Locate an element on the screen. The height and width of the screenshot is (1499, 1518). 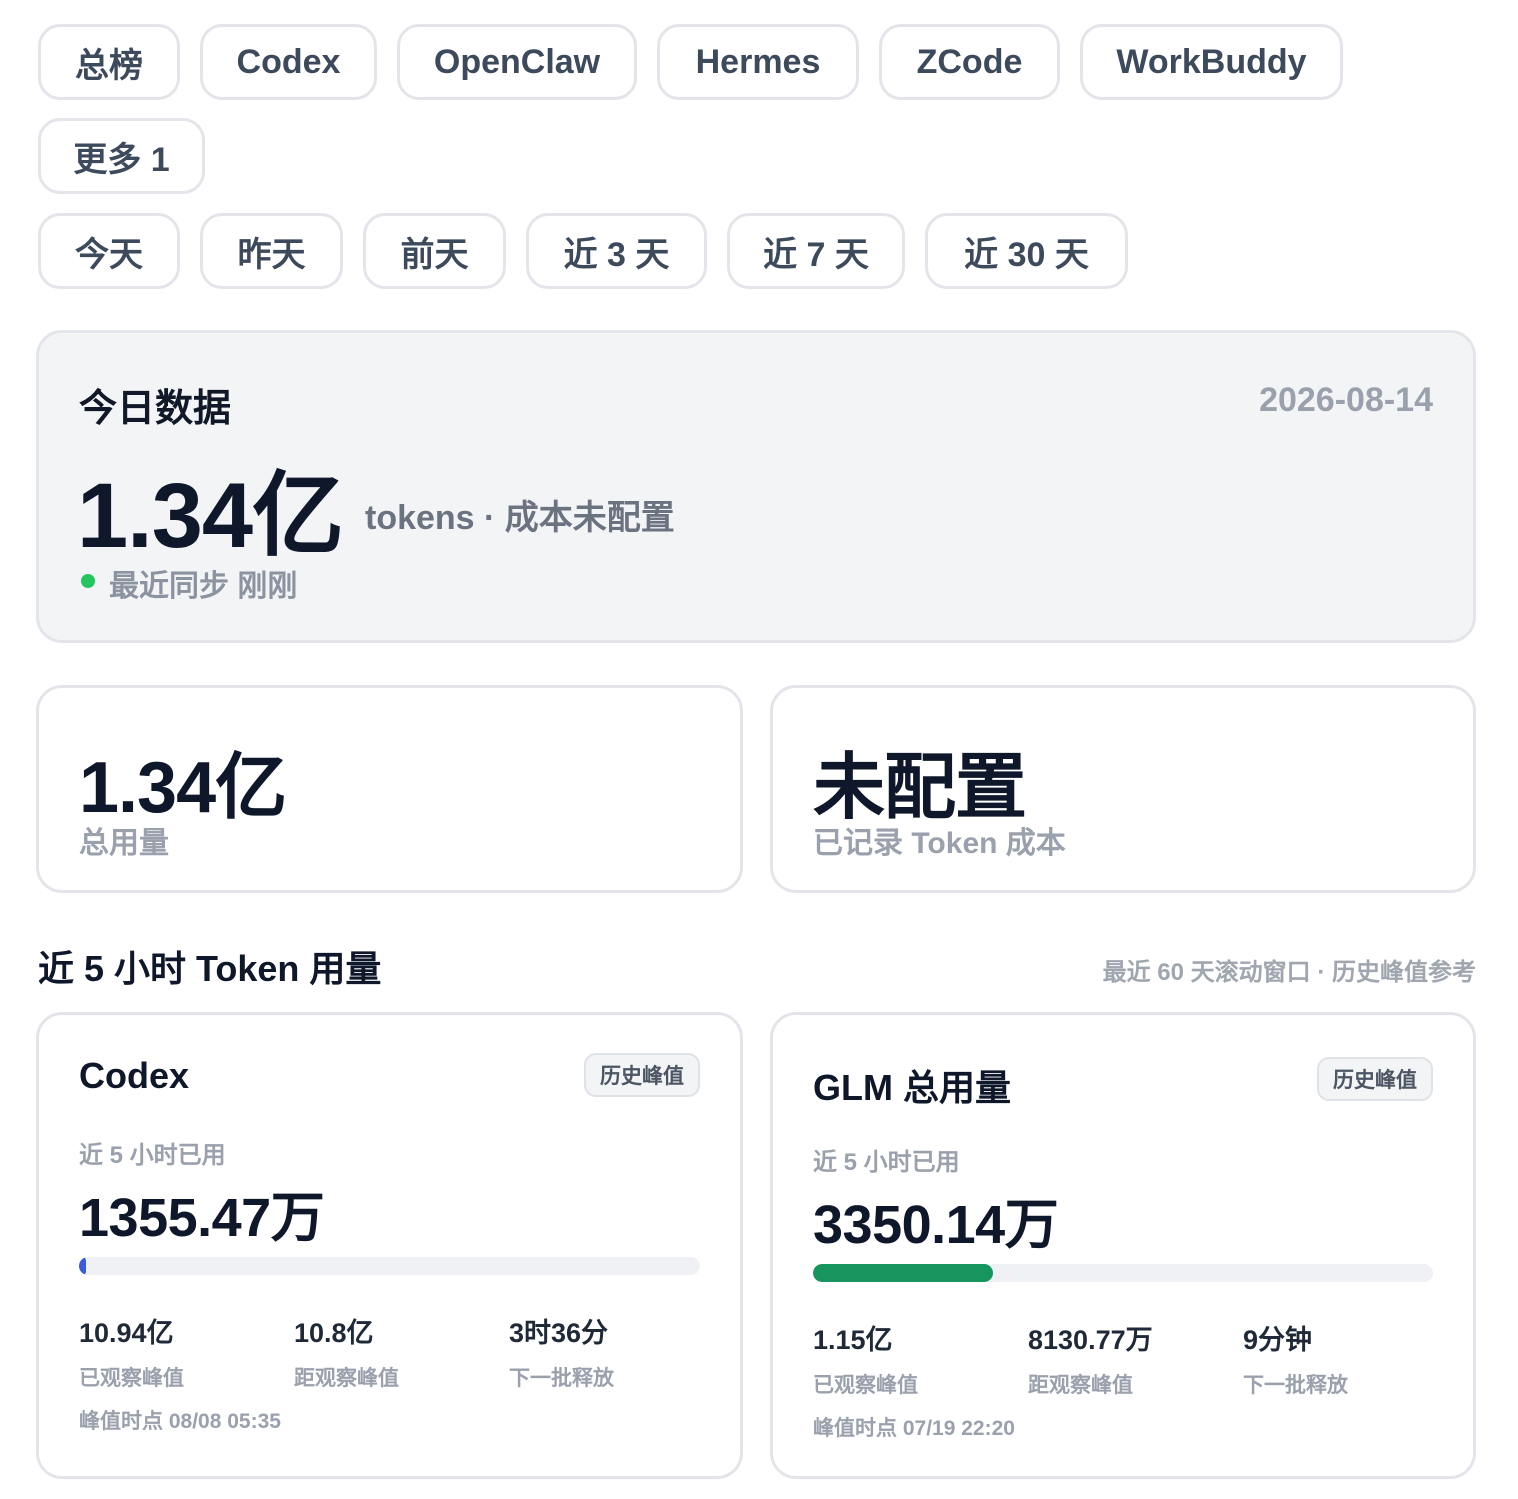
token-cost-label: 已记录 Token 成本 is located at coordinates (939, 843).